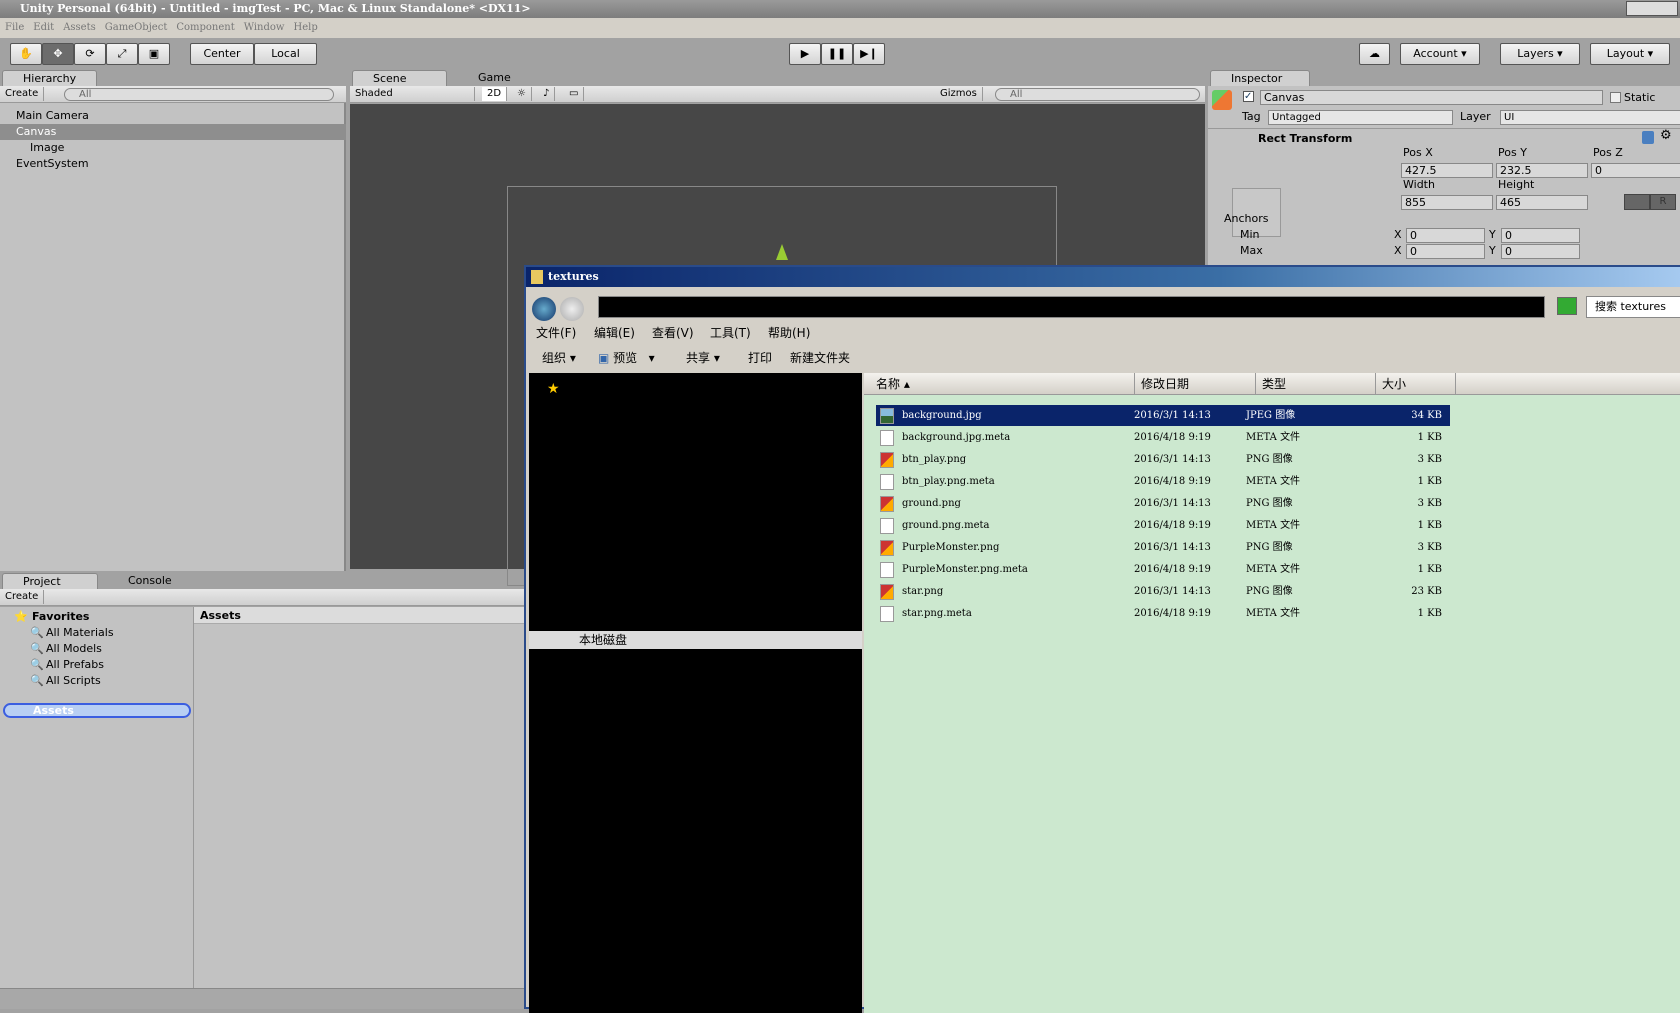 This screenshot has height=1013, width=1680. I want to click on anchor-max-y-input: 0, so click(1540, 251).